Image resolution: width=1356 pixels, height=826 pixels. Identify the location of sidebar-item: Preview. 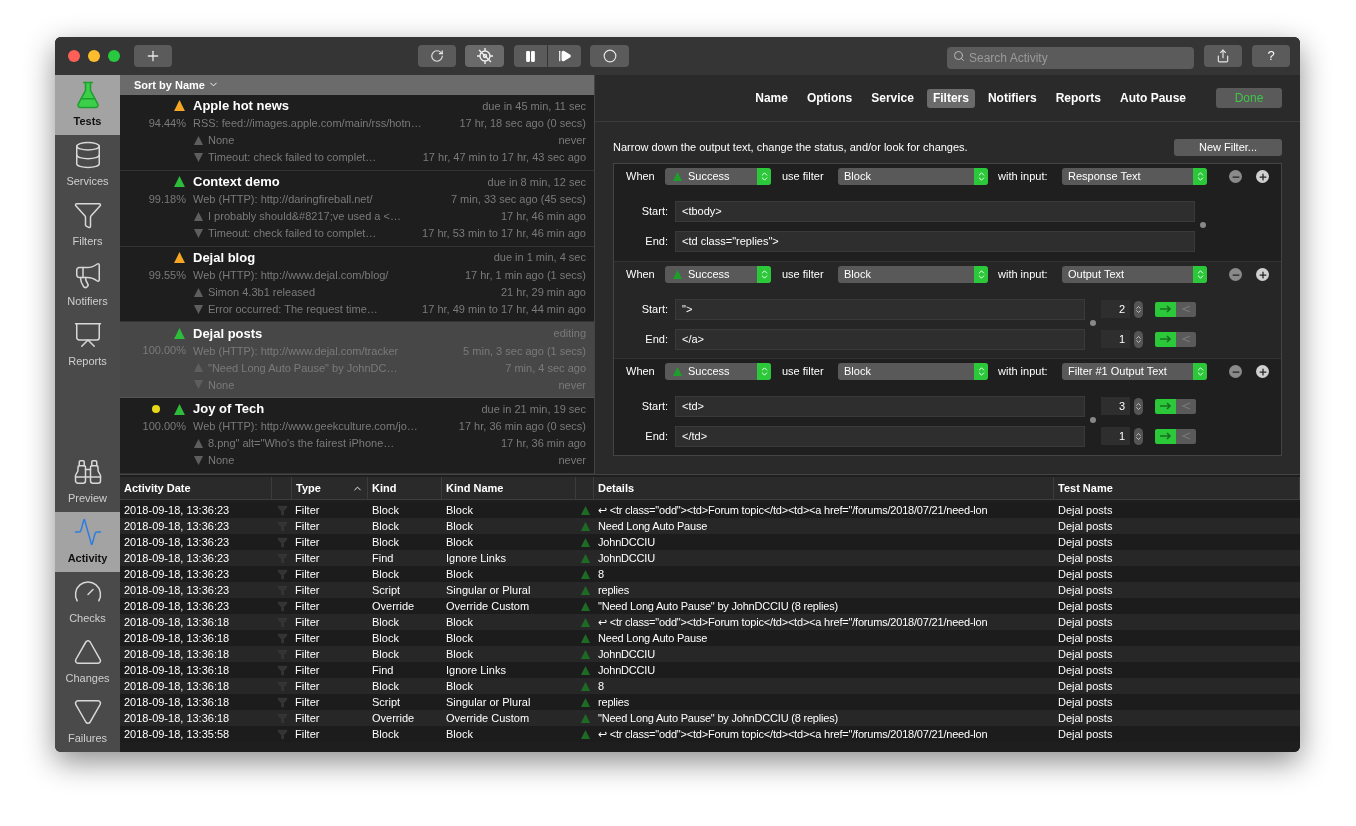
(87, 482).